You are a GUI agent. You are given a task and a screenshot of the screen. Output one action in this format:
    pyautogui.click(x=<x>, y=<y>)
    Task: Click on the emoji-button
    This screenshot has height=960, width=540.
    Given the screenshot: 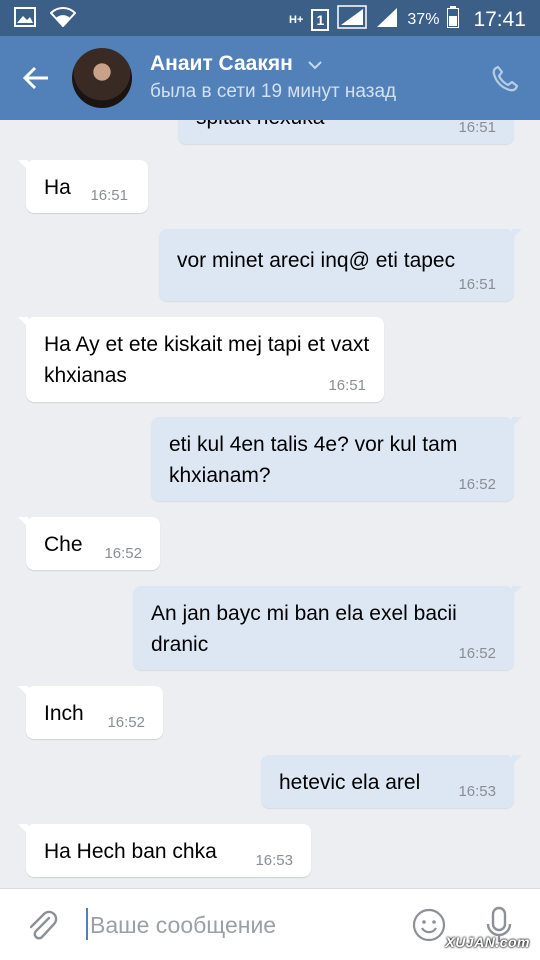 What is the action you would take?
    pyautogui.click(x=429, y=925)
    